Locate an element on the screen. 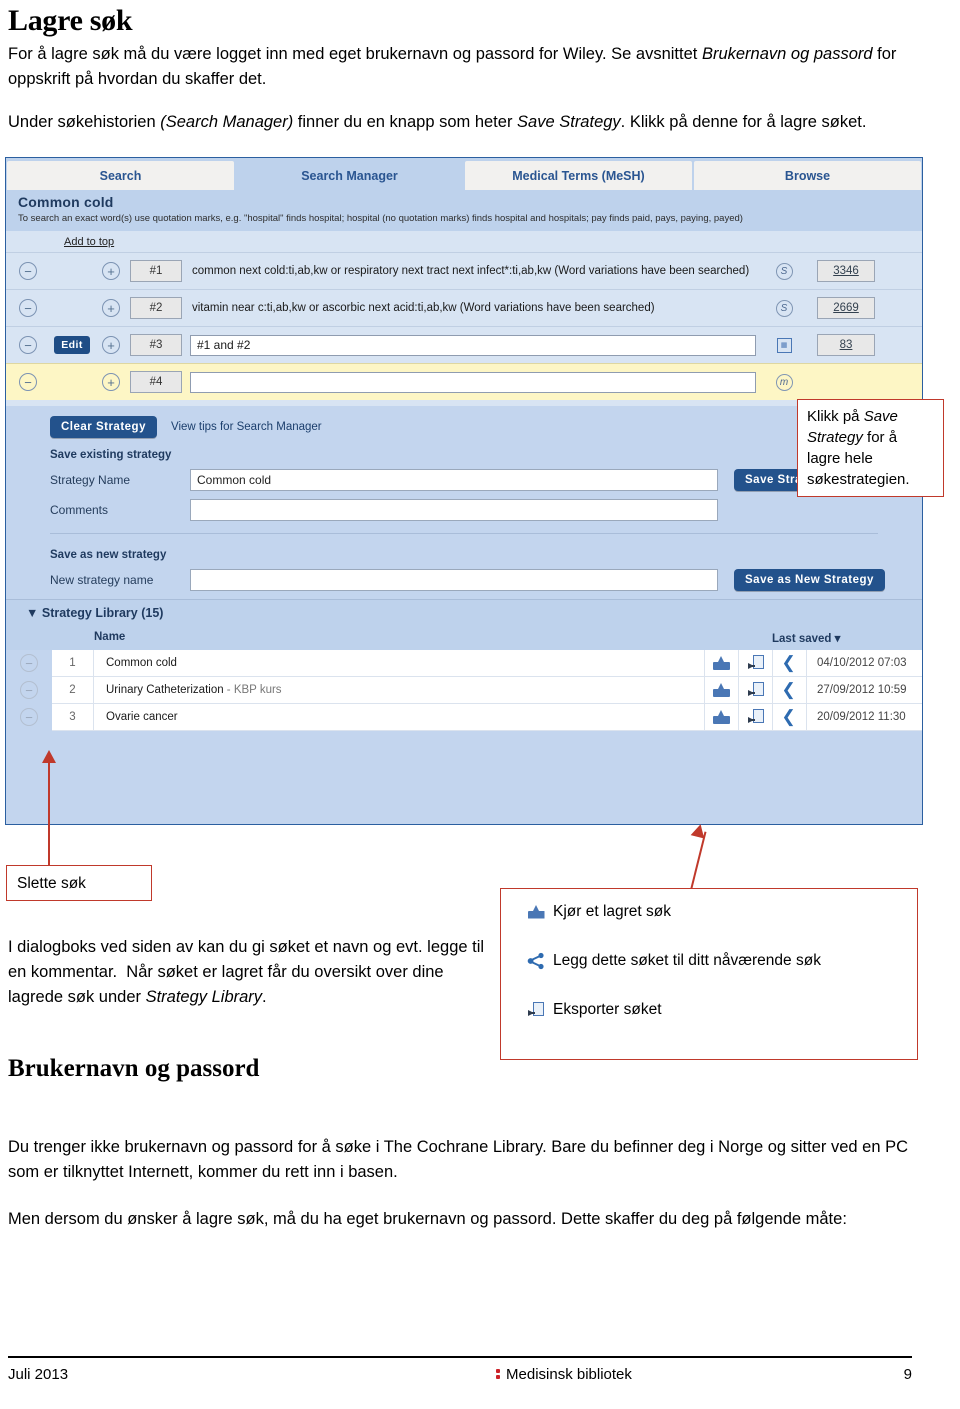  legend-item-run: Kjør et lagret søk is located at coordinates (713, 911).